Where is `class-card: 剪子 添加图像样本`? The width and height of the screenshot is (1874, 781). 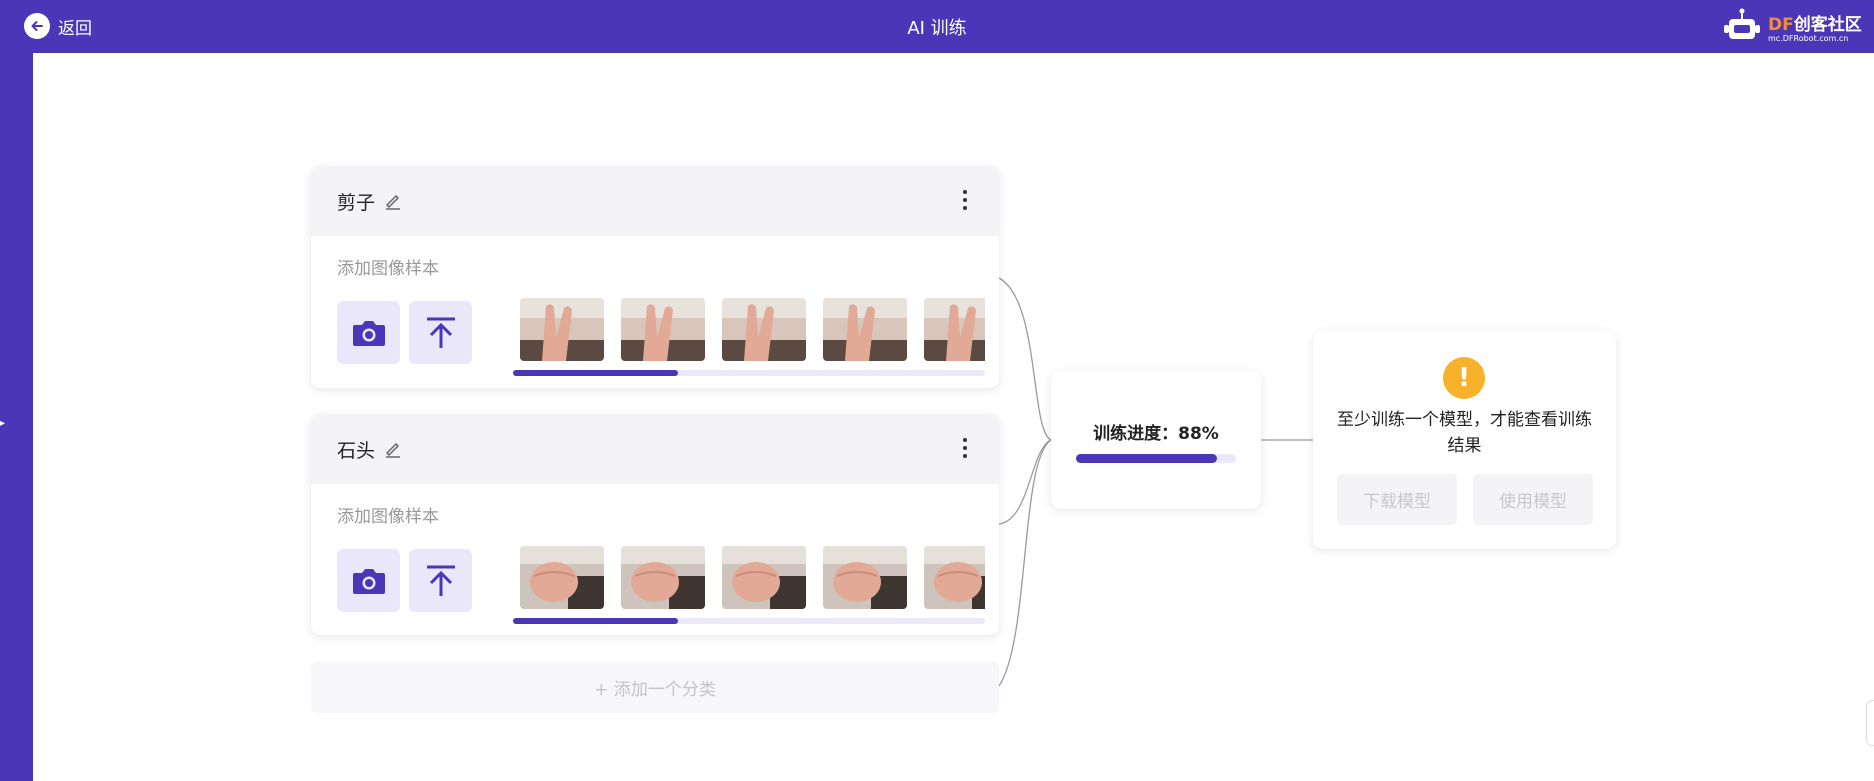
class-card: 剪子 添加图像样本 is located at coordinates (655, 277).